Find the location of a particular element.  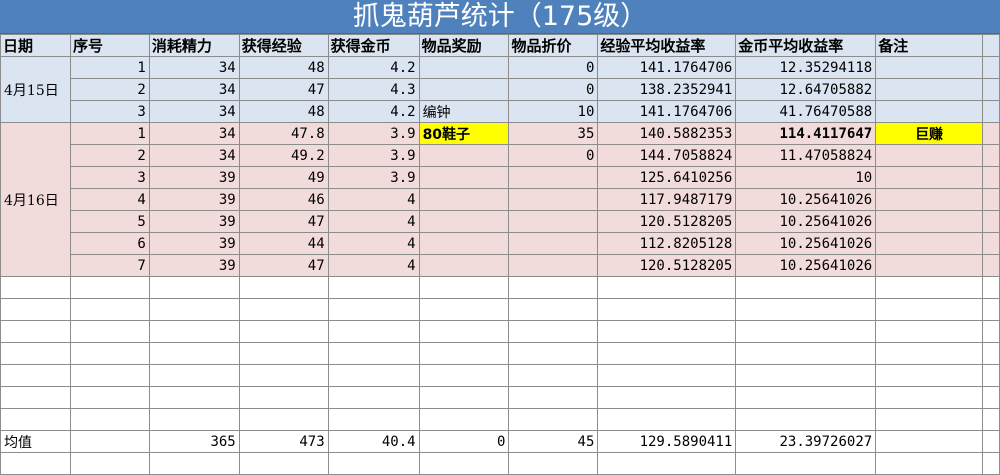

price-cell: 35 is located at coordinates (553, 133).